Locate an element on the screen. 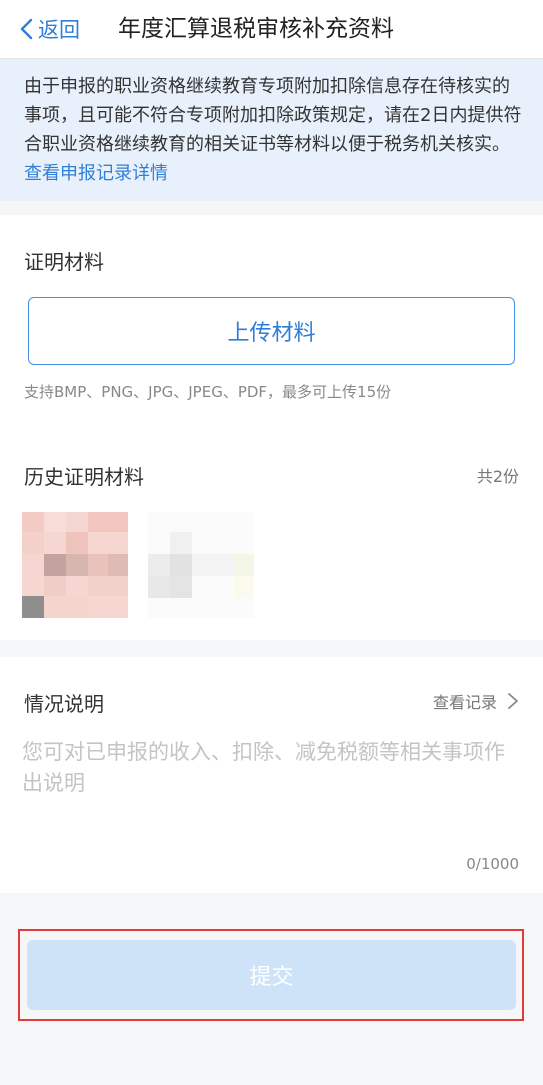 This screenshot has width=543, height=1085. page-title: 年度汇算退税审核补充资料 is located at coordinates (256, 29).